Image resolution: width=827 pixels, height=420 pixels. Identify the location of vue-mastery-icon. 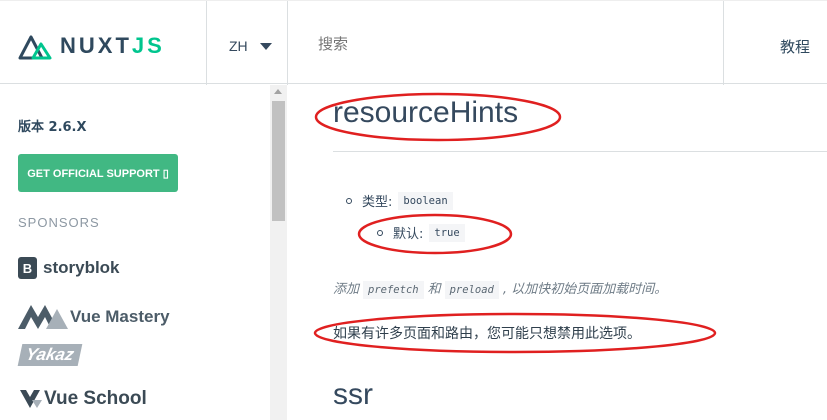
(43, 317).